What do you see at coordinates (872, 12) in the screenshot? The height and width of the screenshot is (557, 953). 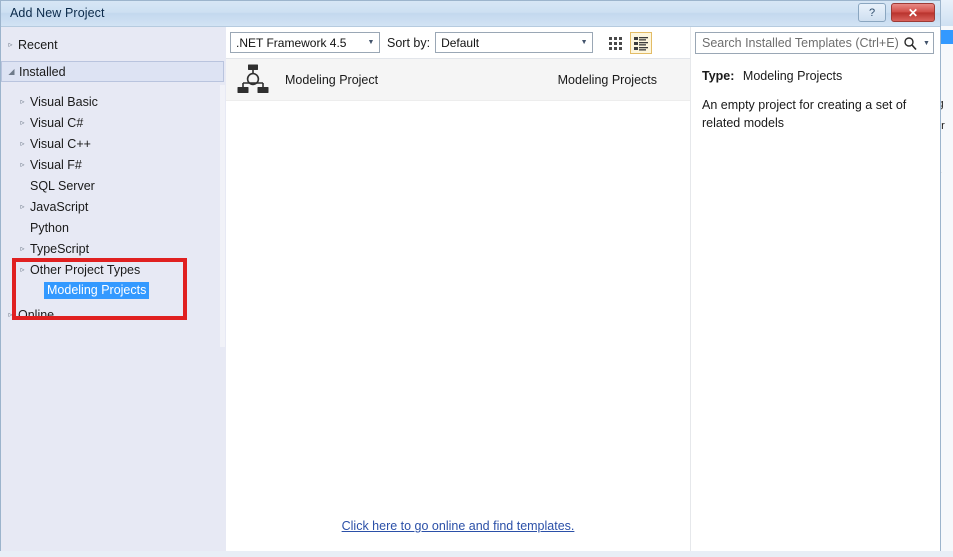 I see `help-button: ?` at bounding box center [872, 12].